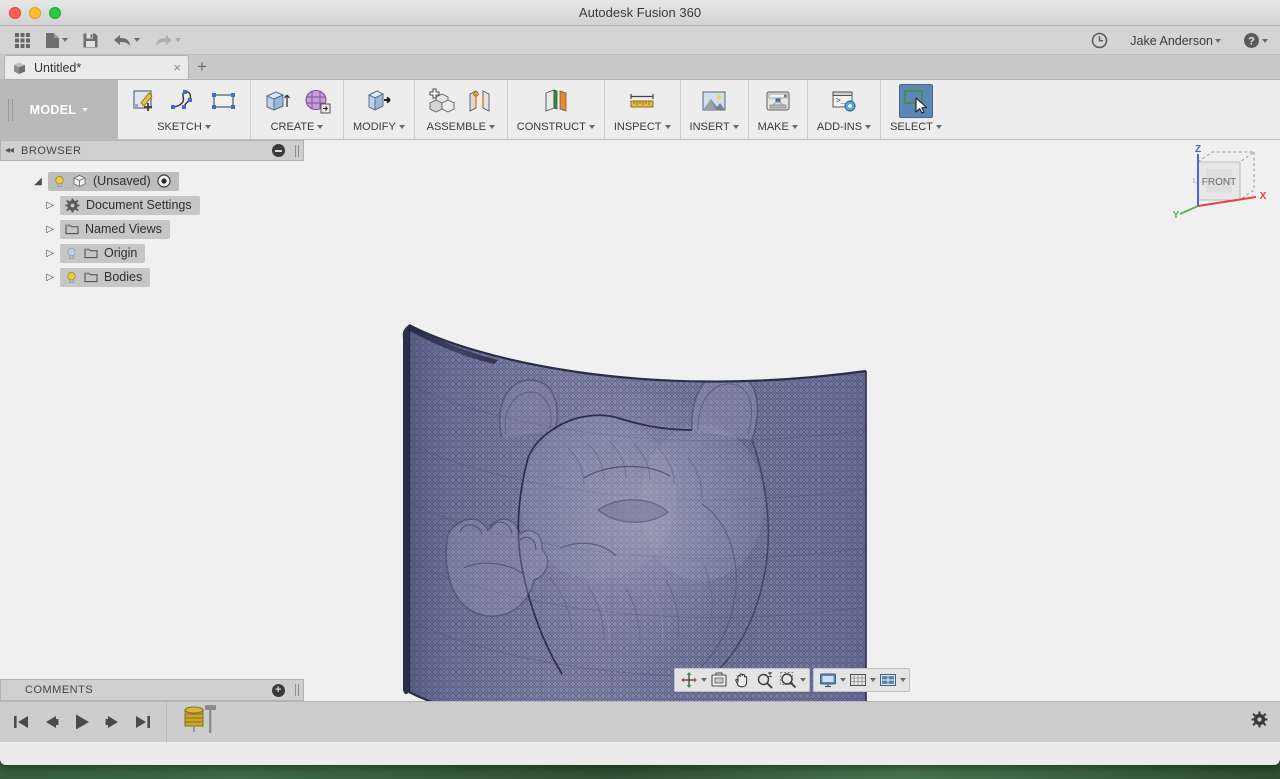  What do you see at coordinates (96, 67) in the screenshot?
I see `document-tab-untitled: Untitled* ×` at bounding box center [96, 67].